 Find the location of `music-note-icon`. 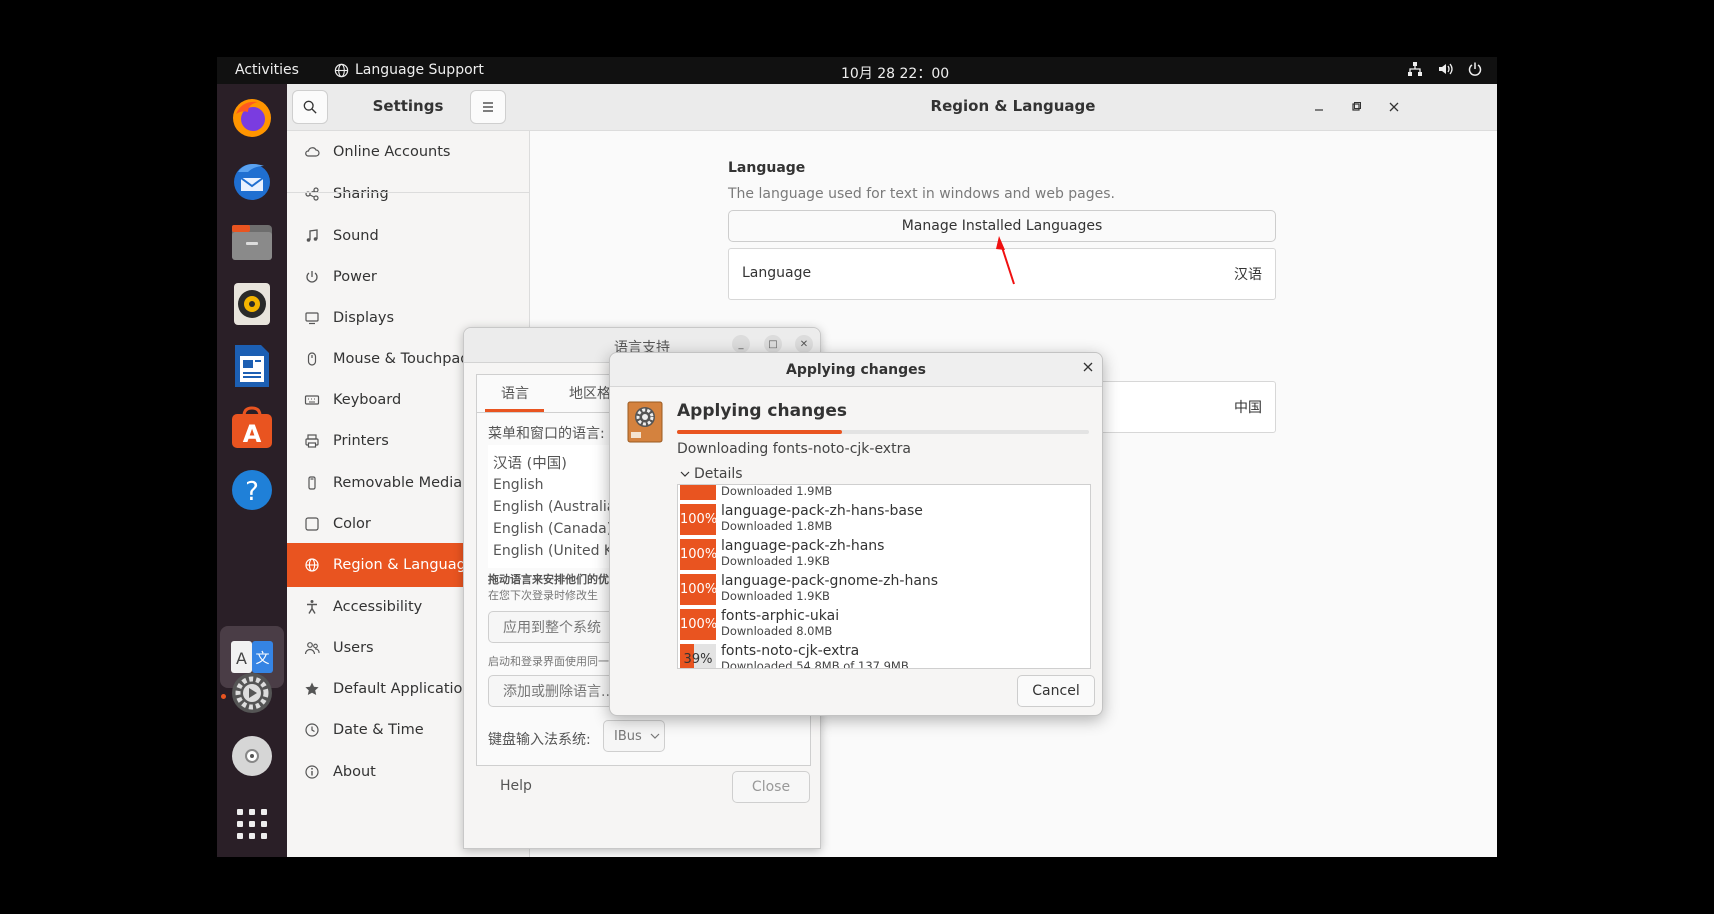

music-note-icon is located at coordinates (312, 236).